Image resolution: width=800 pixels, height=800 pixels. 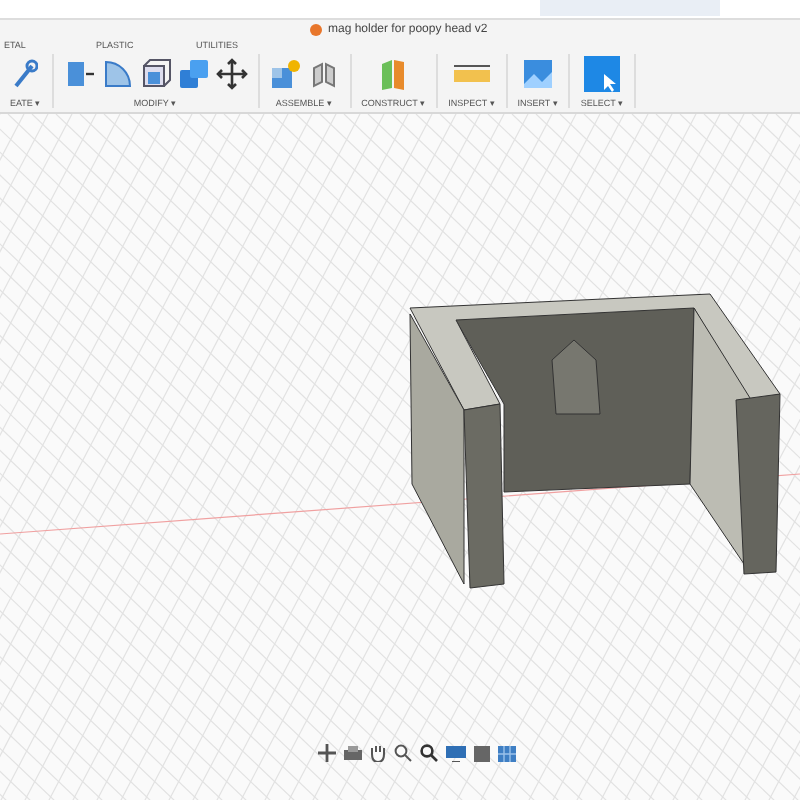 I want to click on combine-icon, so click(x=193, y=74).